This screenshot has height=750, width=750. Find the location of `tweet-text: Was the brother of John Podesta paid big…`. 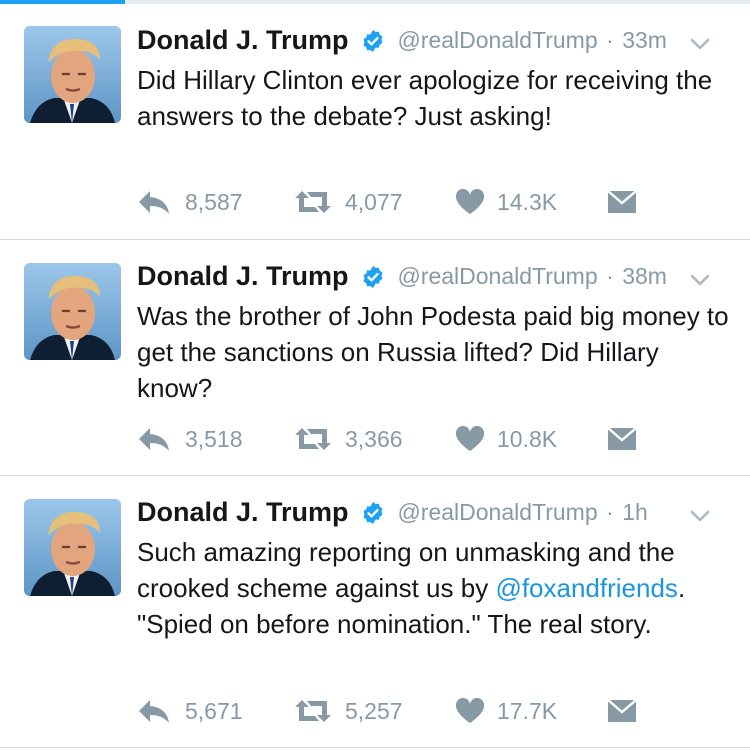

tweet-text: Was the brother of John Podesta paid big… is located at coordinates (433, 352).